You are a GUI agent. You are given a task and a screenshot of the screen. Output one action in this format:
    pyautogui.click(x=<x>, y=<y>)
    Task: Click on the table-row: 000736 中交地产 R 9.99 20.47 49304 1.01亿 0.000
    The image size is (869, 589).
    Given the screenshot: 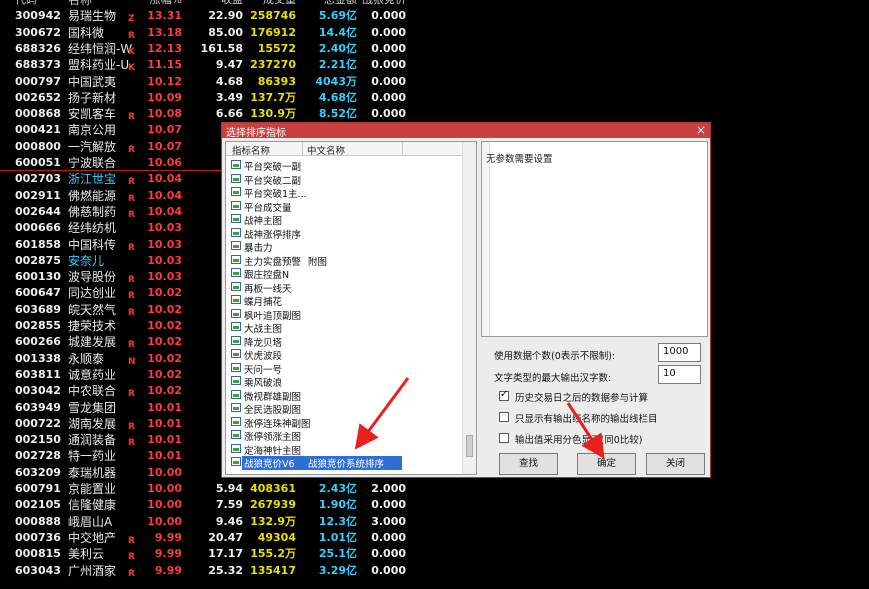 What is the action you would take?
    pyautogui.click(x=434, y=538)
    